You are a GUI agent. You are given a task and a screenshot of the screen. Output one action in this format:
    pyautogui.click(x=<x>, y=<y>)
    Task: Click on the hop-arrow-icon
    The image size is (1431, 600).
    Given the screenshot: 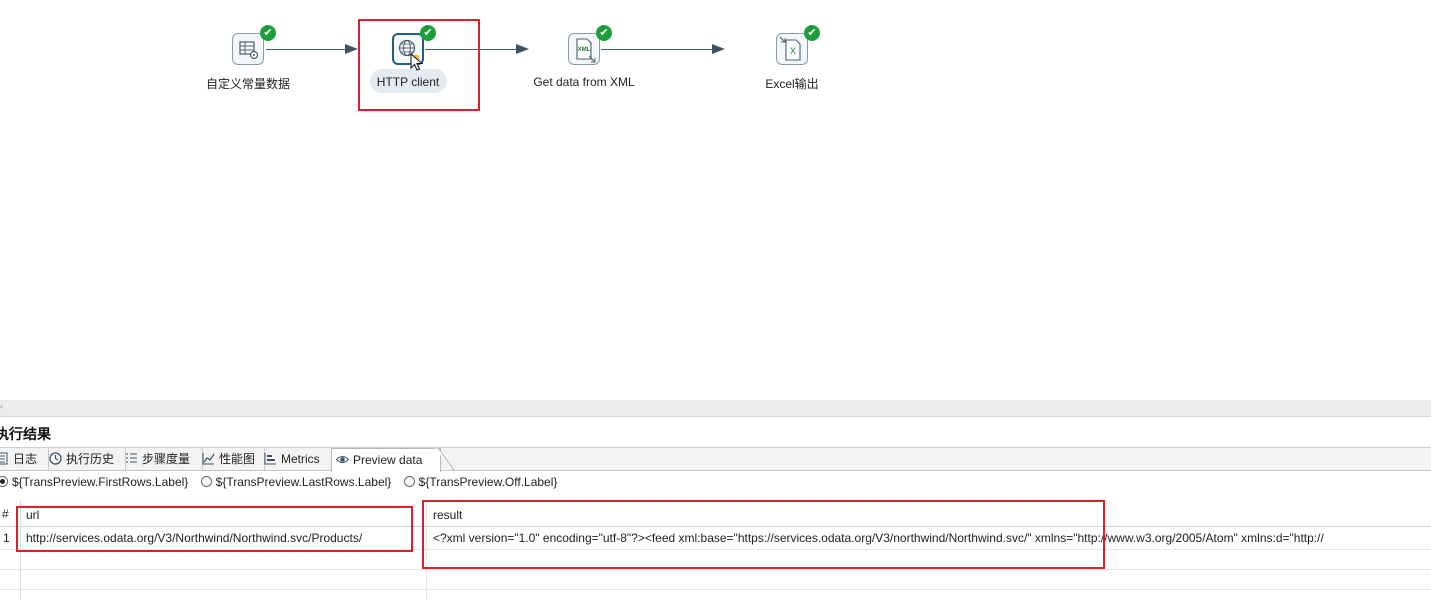 What is the action you would take?
    pyautogui.click(x=718, y=49)
    